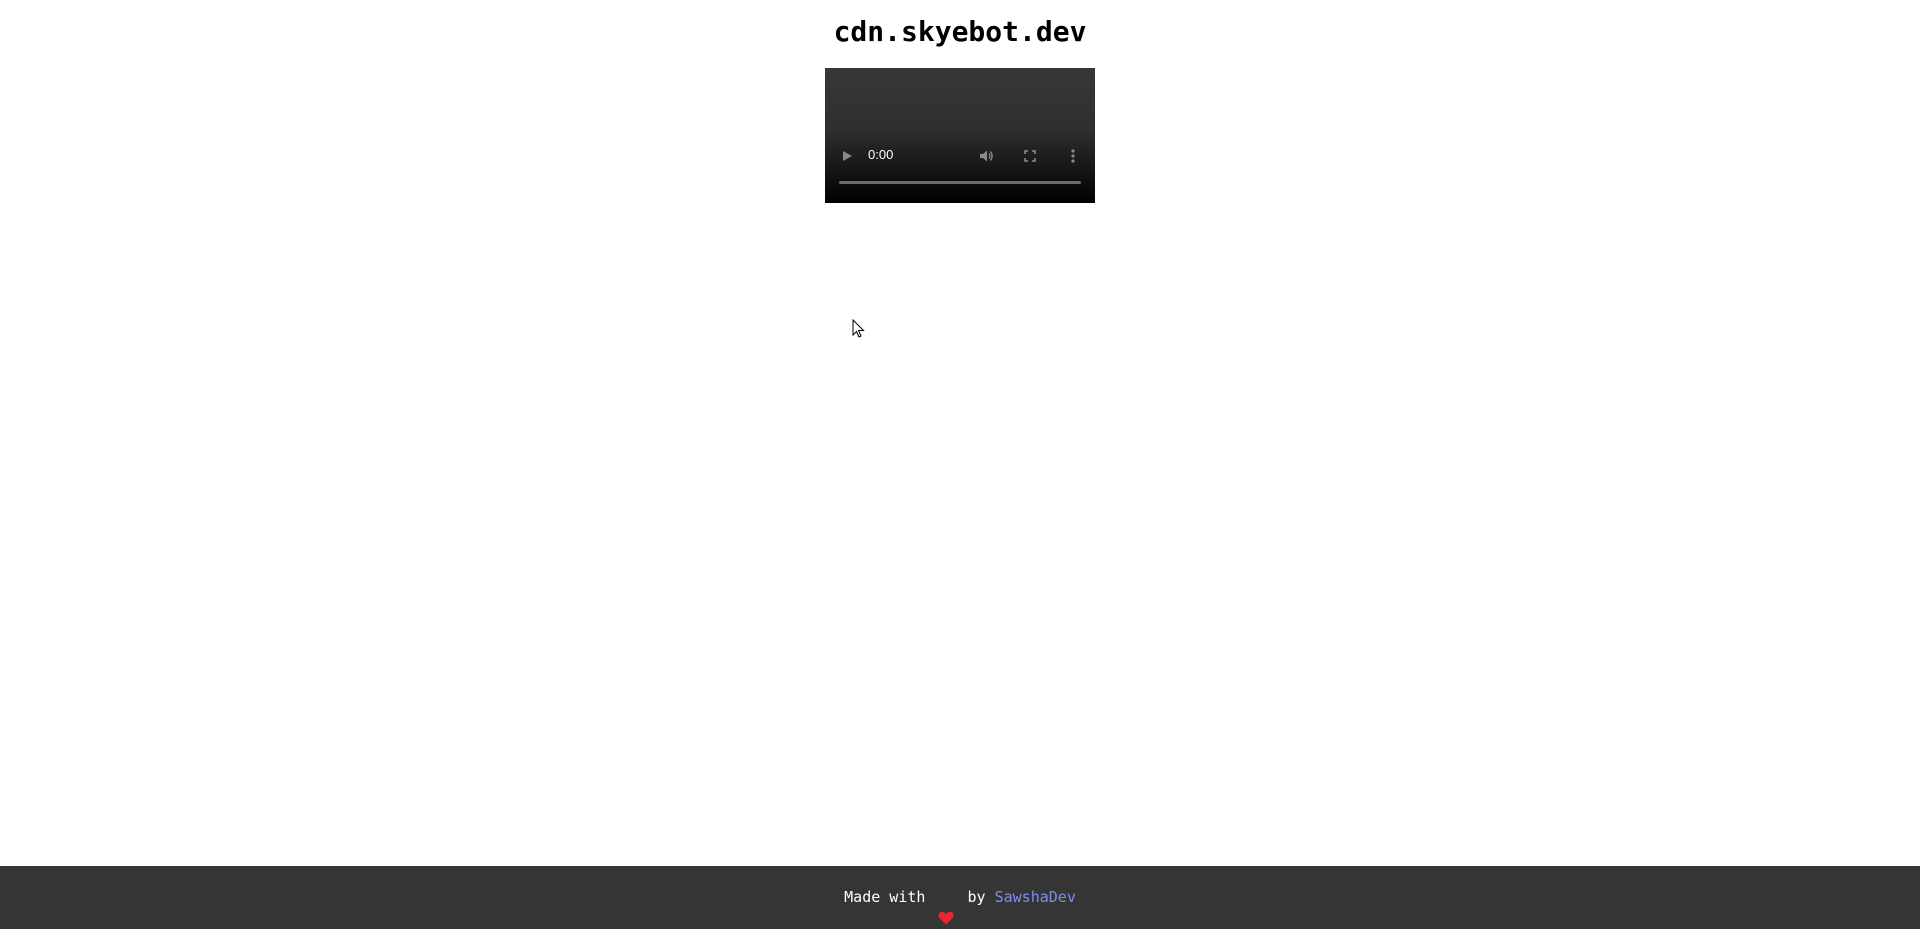 This screenshot has height=929, width=1920. I want to click on footer: Made with by SawshaDev, so click(960, 897).